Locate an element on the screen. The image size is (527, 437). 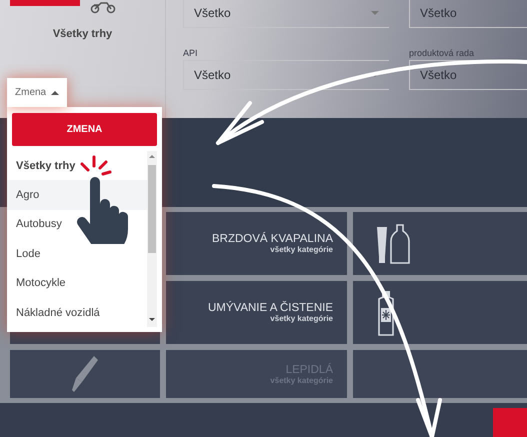
change-toggle: Zmena is located at coordinates (37, 92).